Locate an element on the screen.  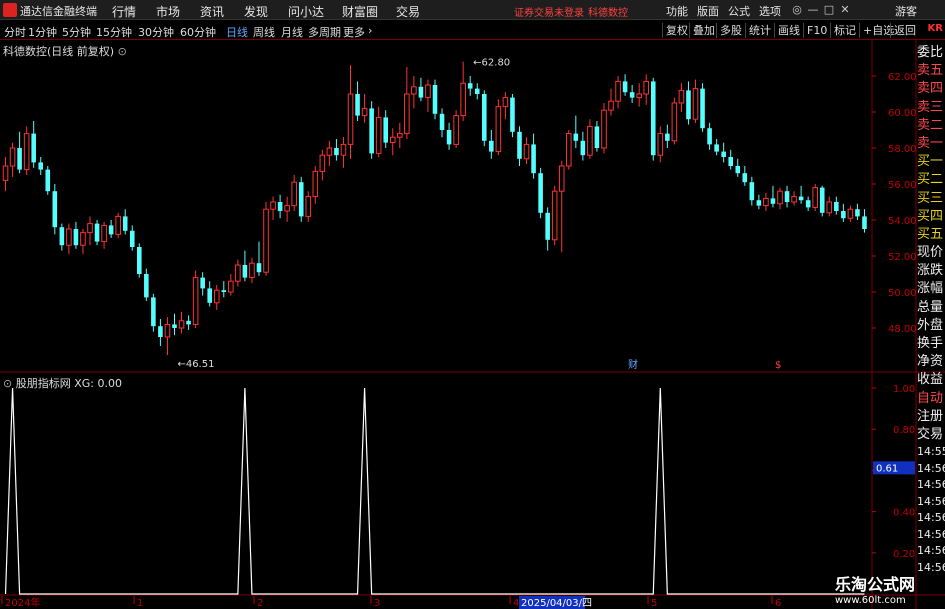
y-tick-label: 48.00 is located at coordinates (902, 329).